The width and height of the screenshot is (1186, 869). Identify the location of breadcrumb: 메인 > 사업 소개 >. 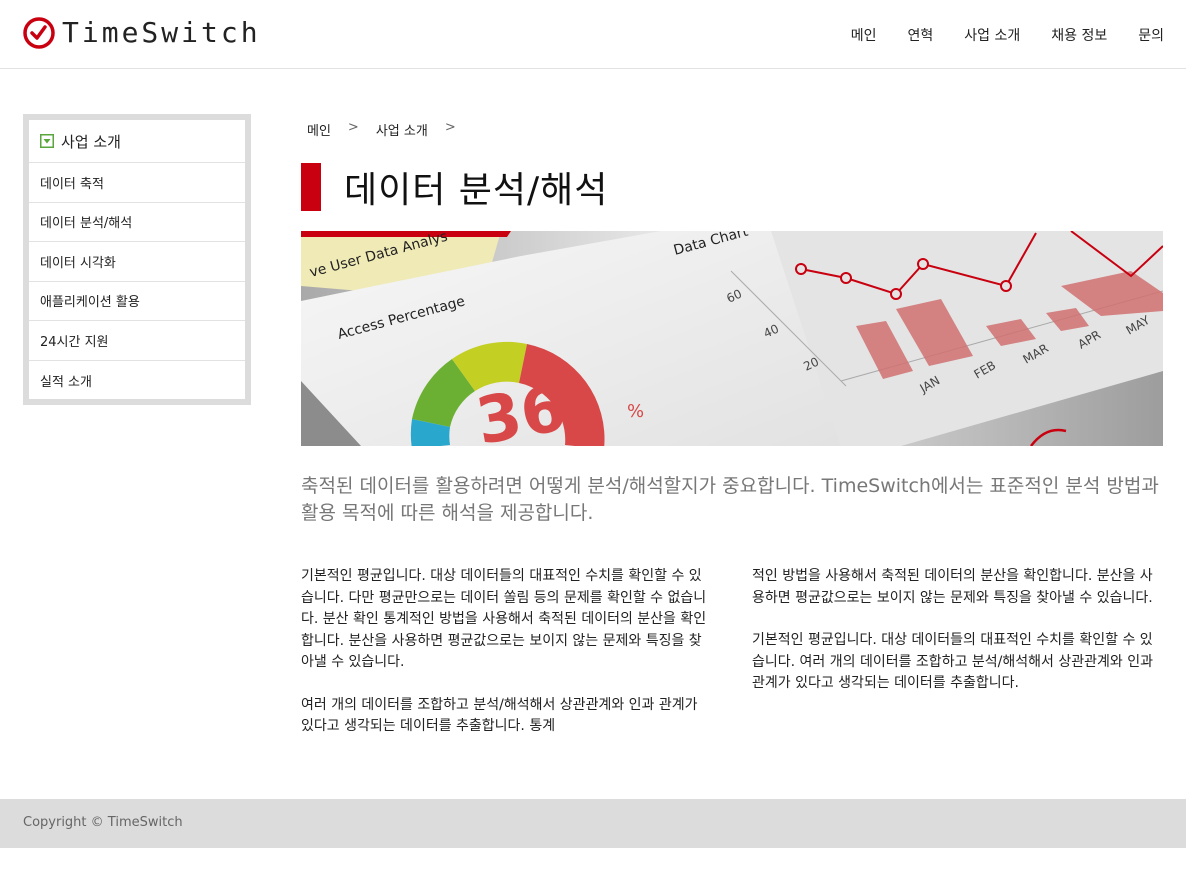
(381, 129).